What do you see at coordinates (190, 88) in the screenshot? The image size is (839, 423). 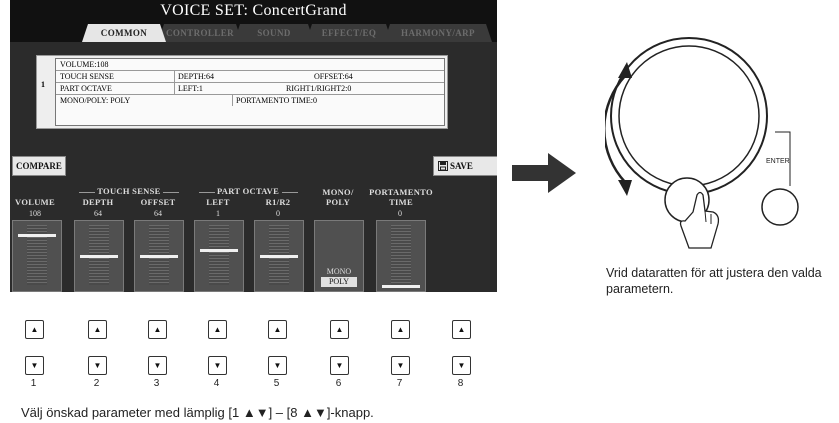 I see `summary-left: LEFT:1` at bounding box center [190, 88].